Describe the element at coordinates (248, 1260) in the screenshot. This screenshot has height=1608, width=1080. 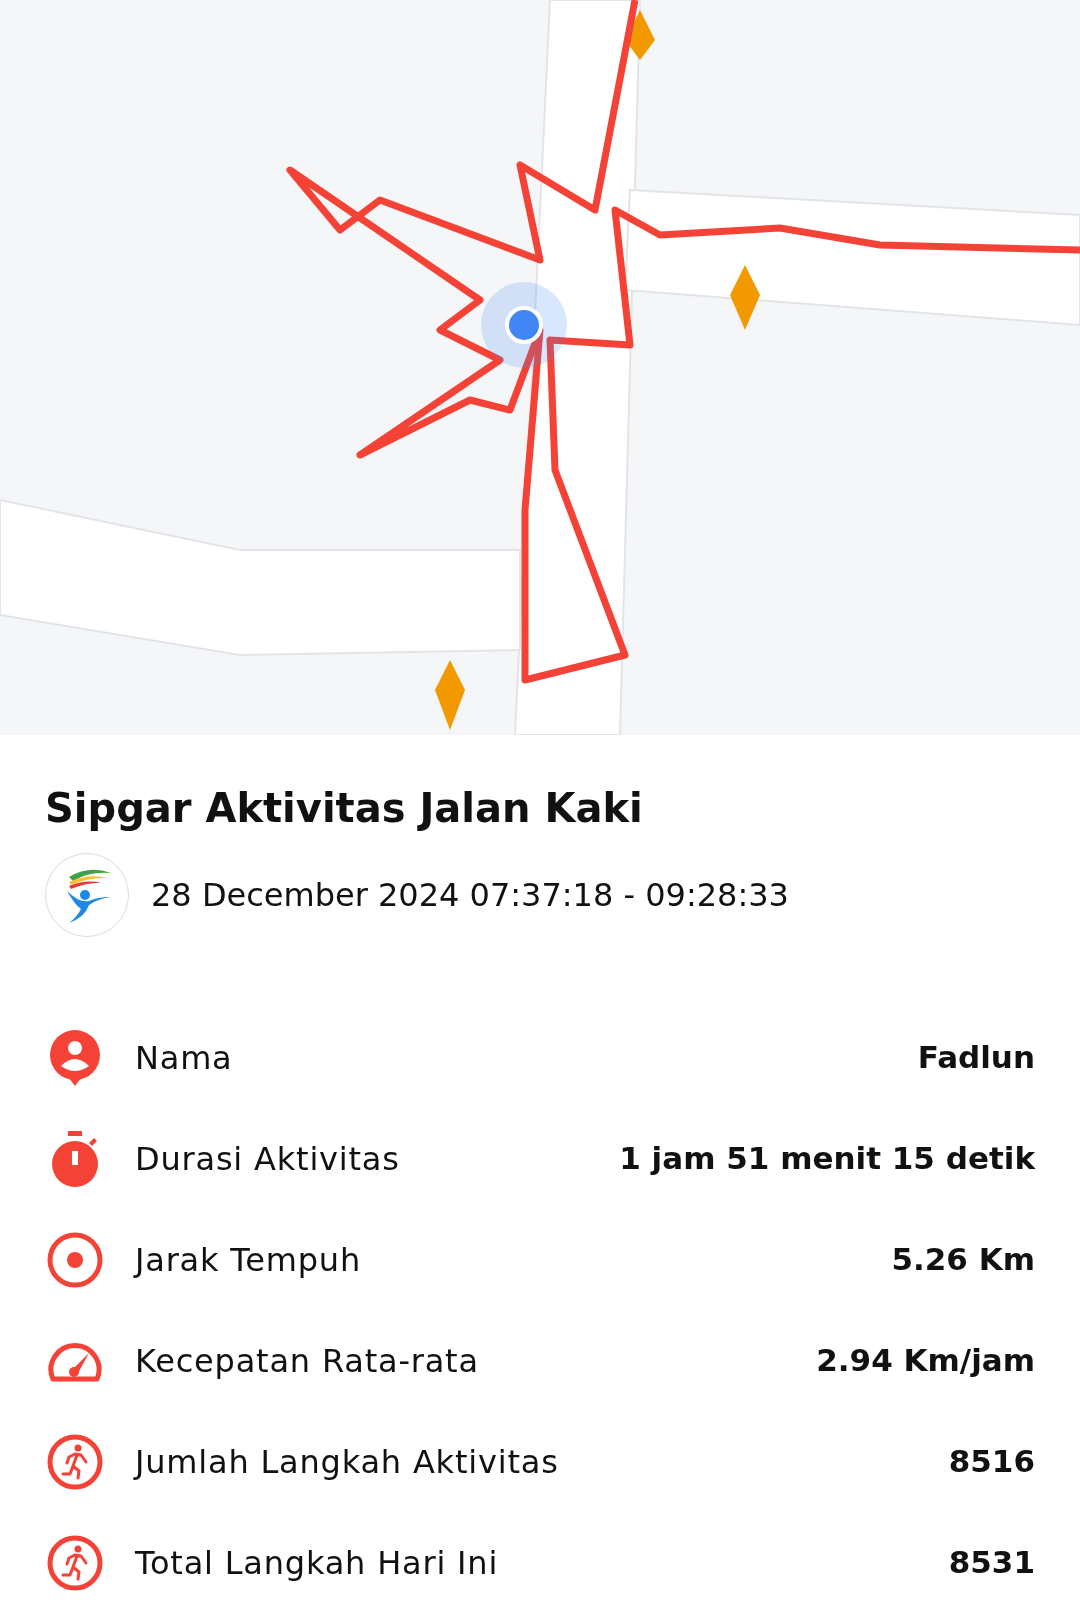
I see `stat-label: Jarak Tempuh` at that location.